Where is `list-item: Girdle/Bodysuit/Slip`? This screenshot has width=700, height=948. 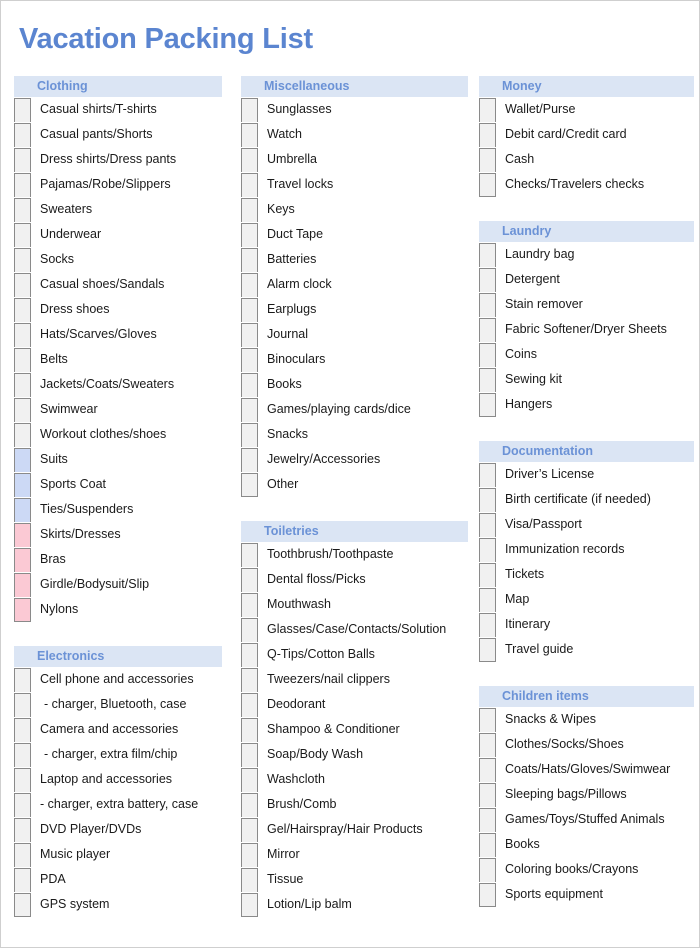
list-item: Girdle/Bodysuit/Slip is located at coordinates (127, 584).